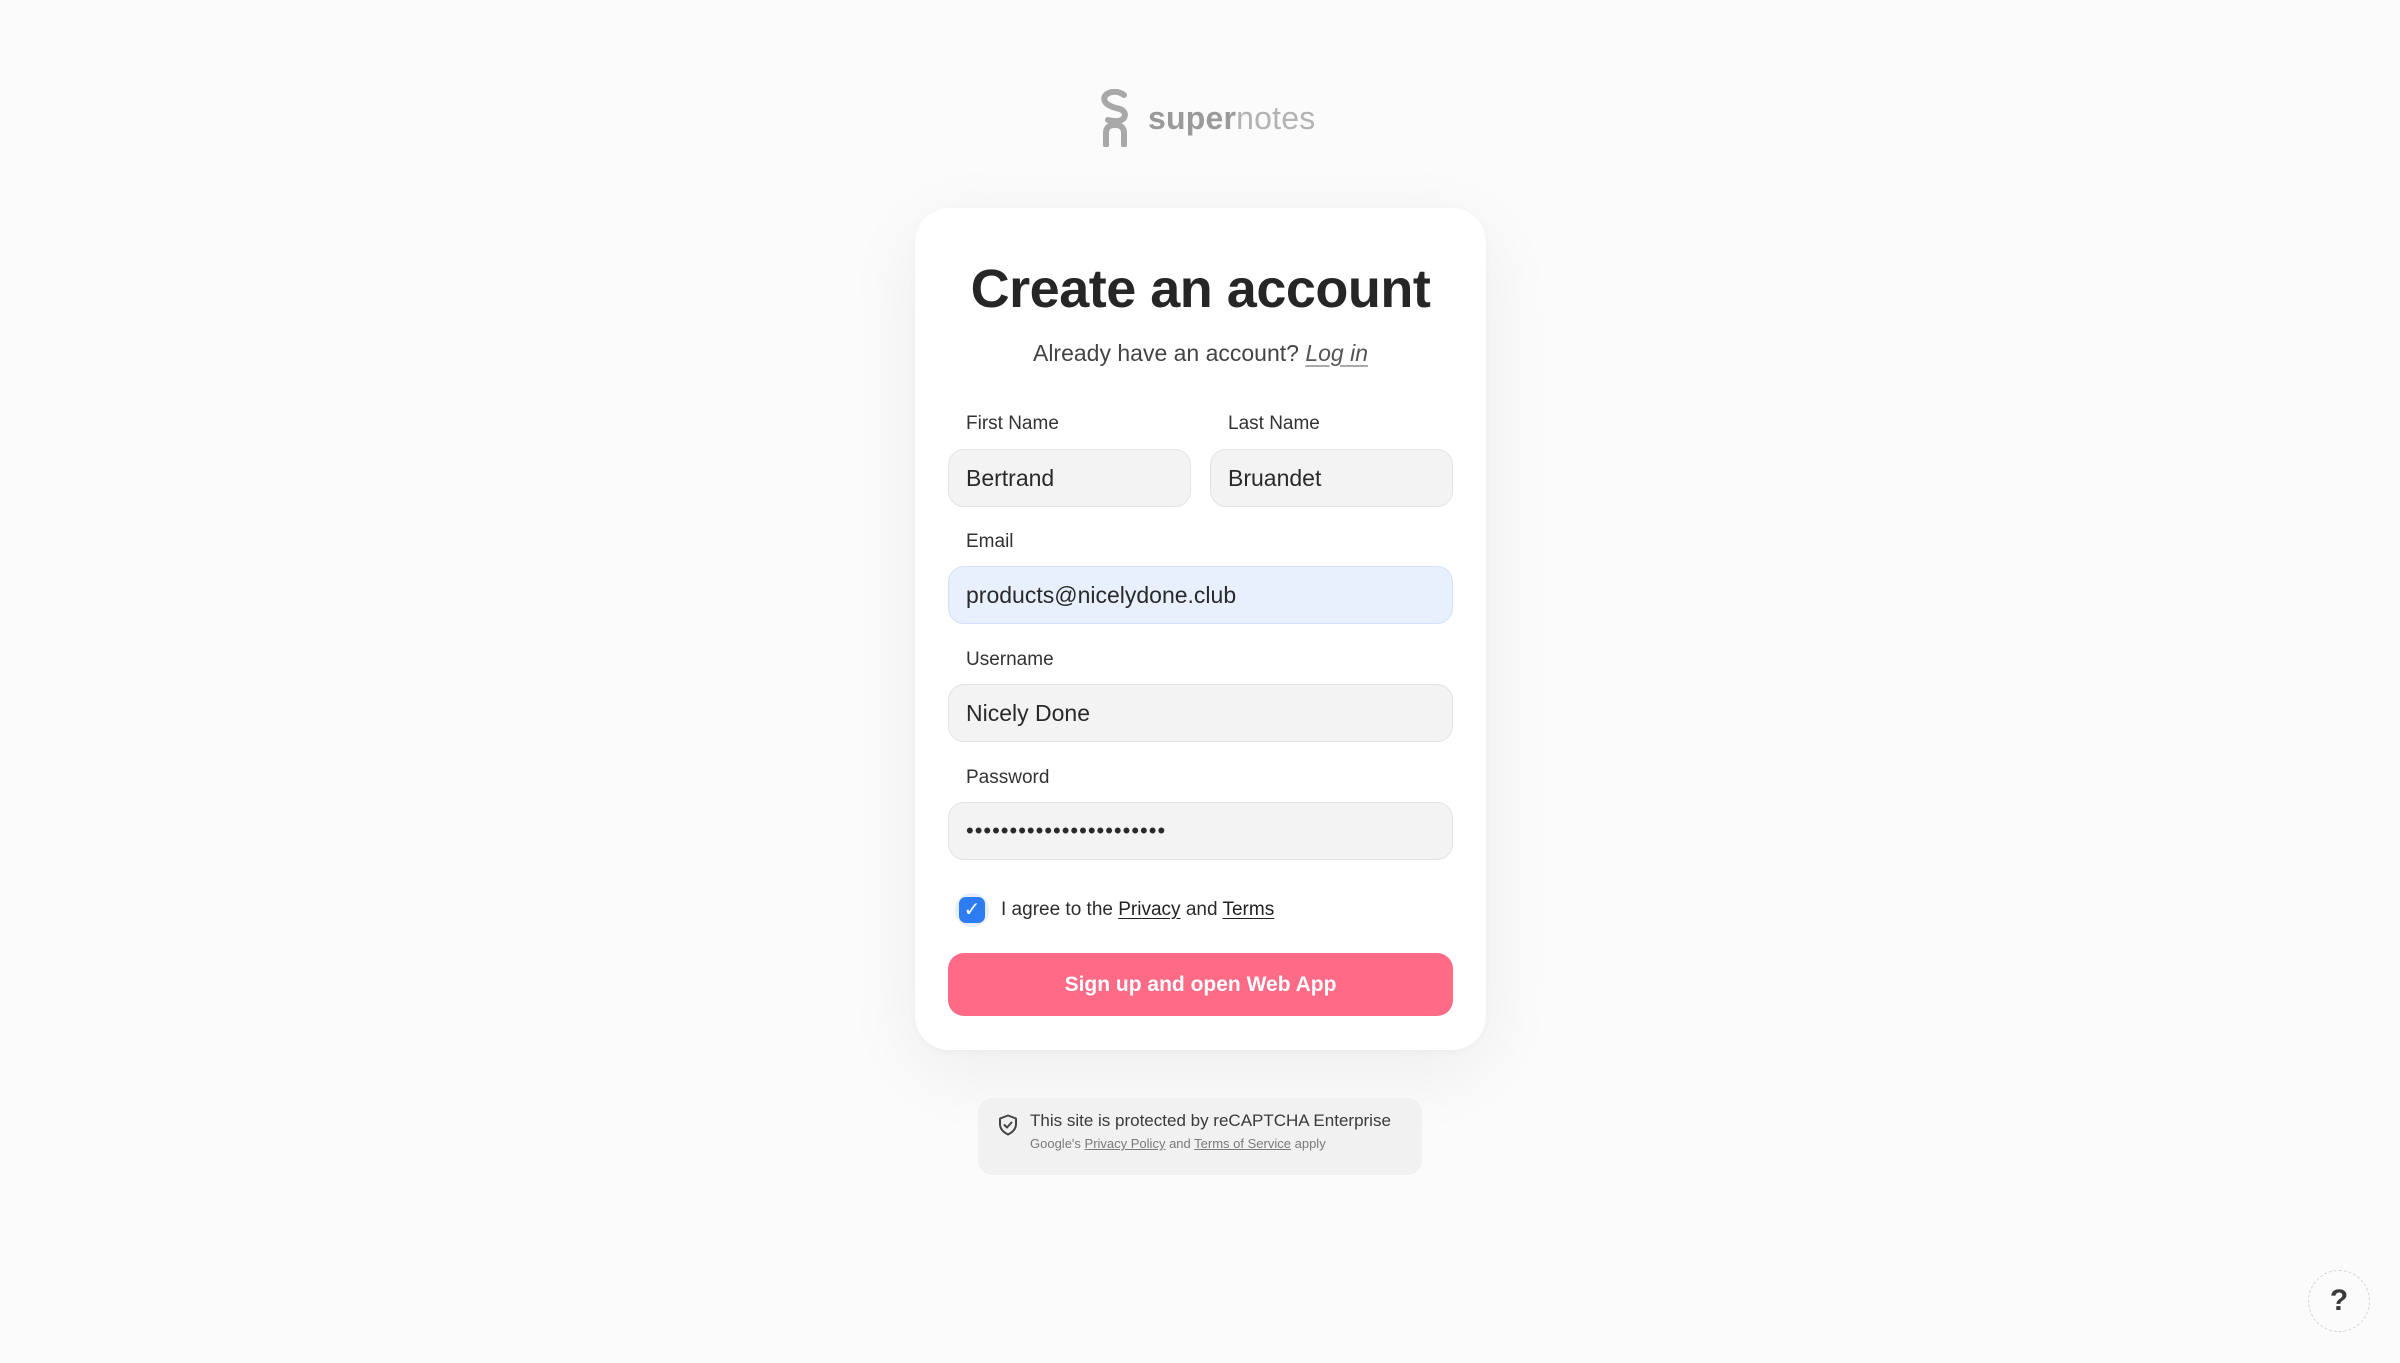 The image size is (2400, 1363). Describe the element at coordinates (1200, 984) in the screenshot. I see `signup-button: Sign up and open Web App` at that location.